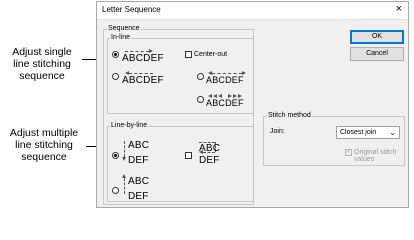  Describe the element at coordinates (124, 159) in the screenshot. I see `arrow-down-icon` at that location.